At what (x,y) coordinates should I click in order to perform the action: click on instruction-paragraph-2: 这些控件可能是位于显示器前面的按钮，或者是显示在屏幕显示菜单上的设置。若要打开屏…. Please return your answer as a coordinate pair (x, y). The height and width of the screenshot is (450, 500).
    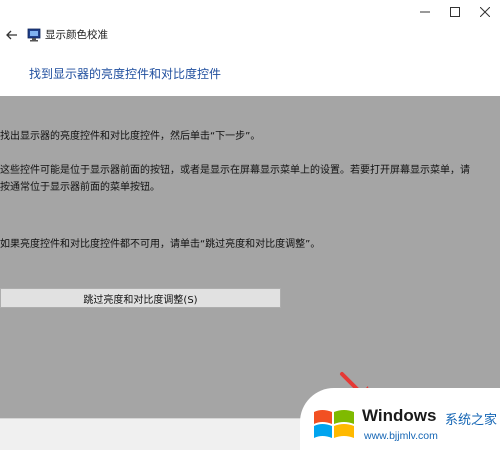
    Looking at the image, I should click on (235, 179).